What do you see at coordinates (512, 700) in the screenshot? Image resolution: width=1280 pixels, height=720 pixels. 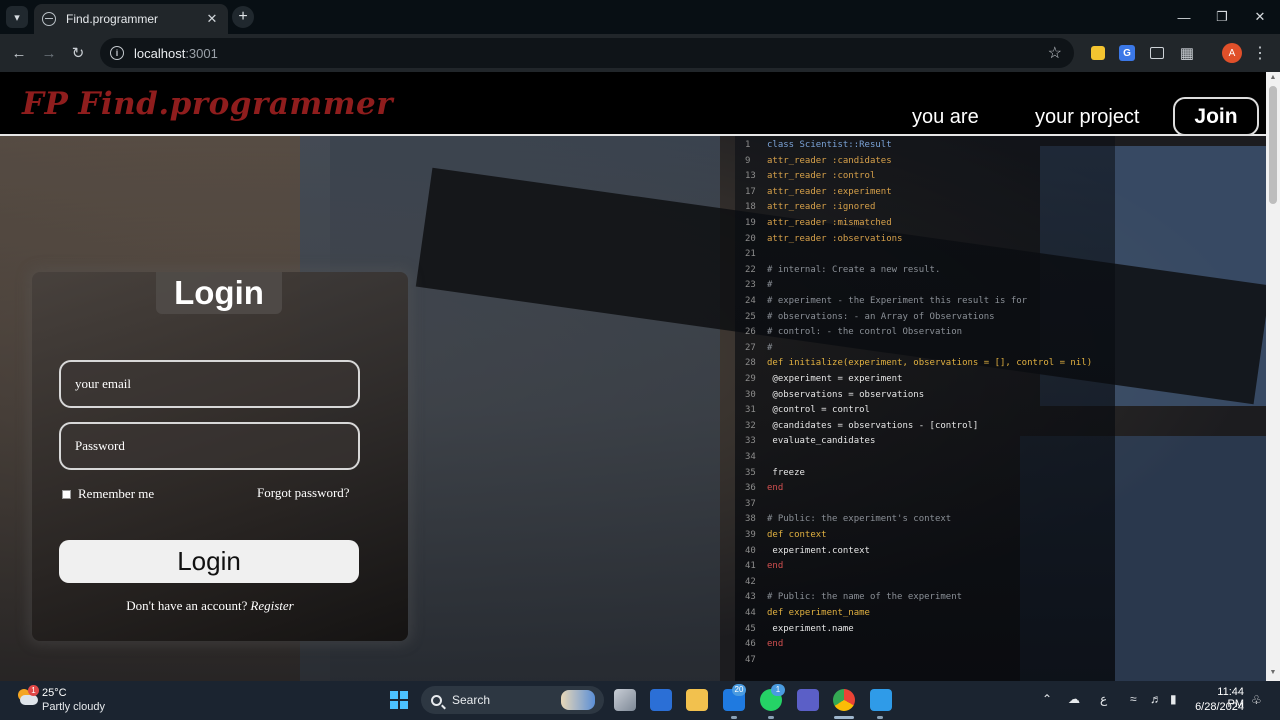 I see `taskbar-search: Search` at bounding box center [512, 700].